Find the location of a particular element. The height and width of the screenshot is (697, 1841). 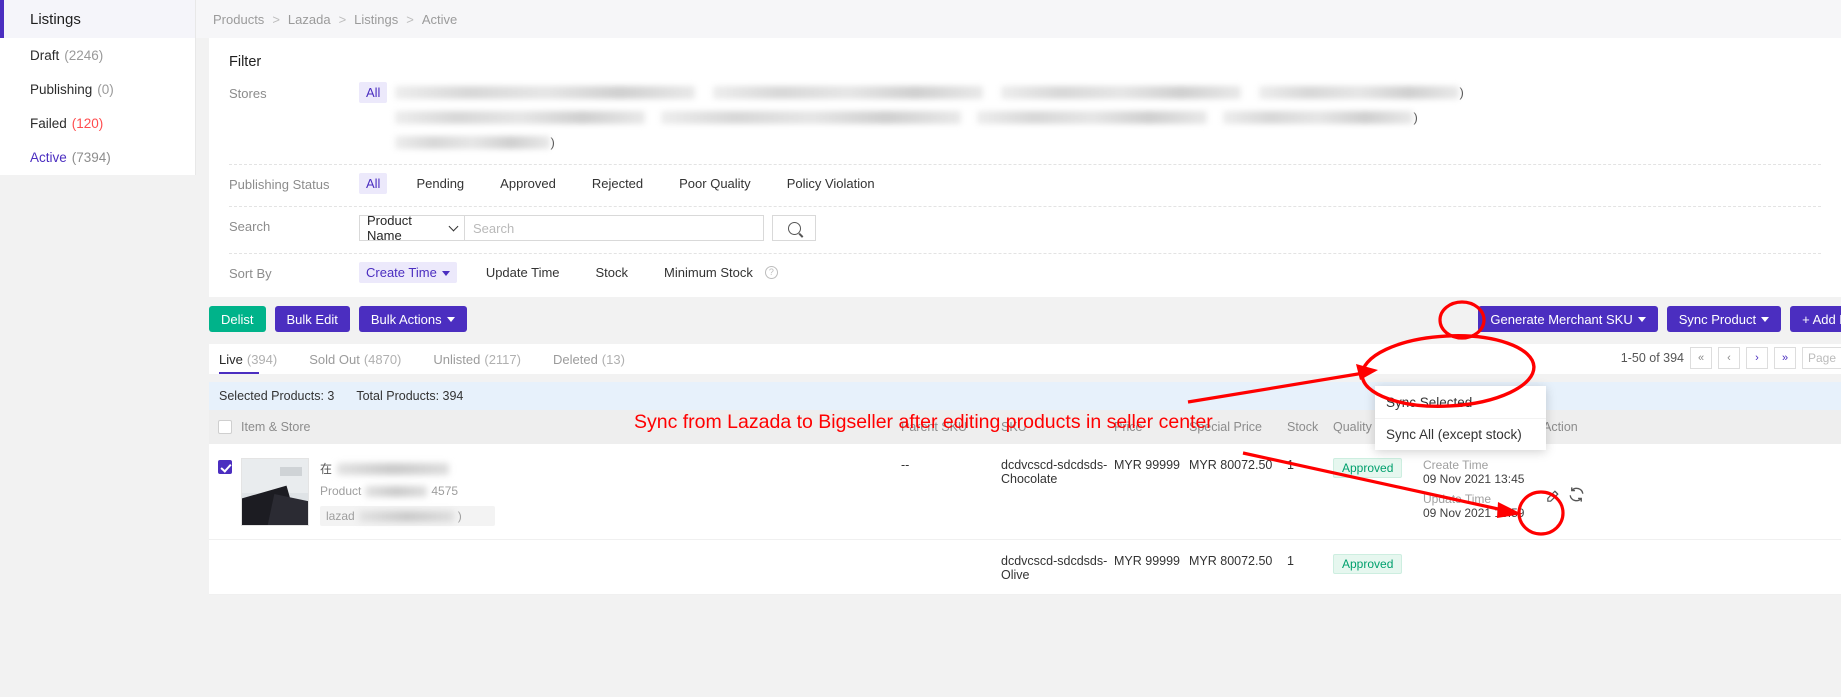

sidebar-title: Listings is located at coordinates (97, 19).